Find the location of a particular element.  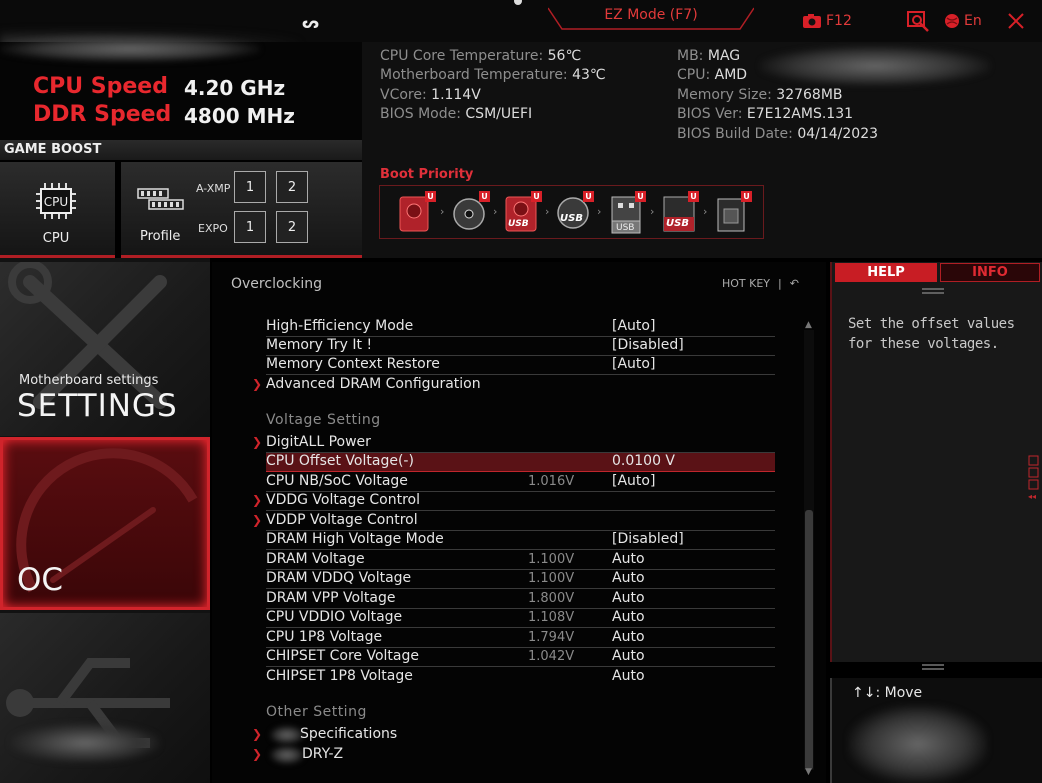

bios-mode: BIOS Mode: CSM/UEFI is located at coordinates (456, 114).